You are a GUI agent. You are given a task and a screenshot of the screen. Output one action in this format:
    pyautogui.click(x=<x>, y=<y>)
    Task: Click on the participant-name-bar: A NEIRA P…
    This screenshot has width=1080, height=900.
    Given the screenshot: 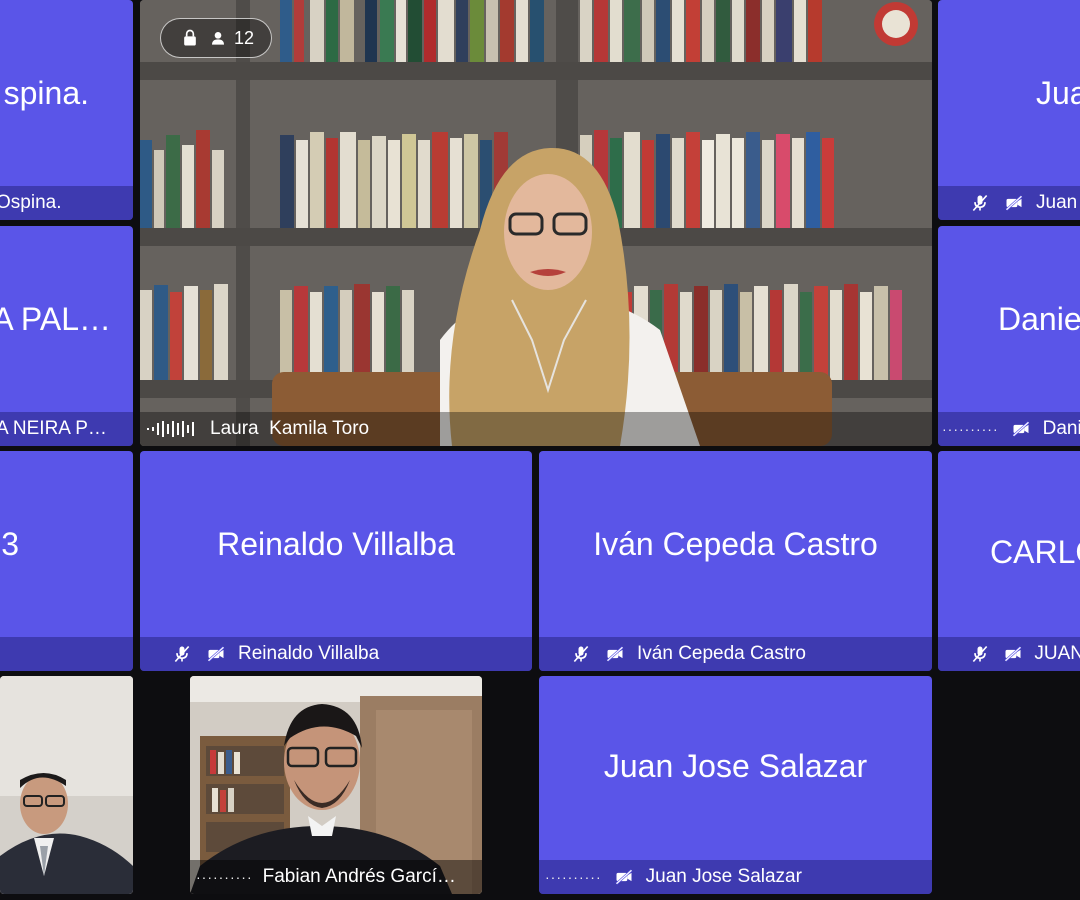 What is the action you would take?
    pyautogui.click(x=66, y=429)
    